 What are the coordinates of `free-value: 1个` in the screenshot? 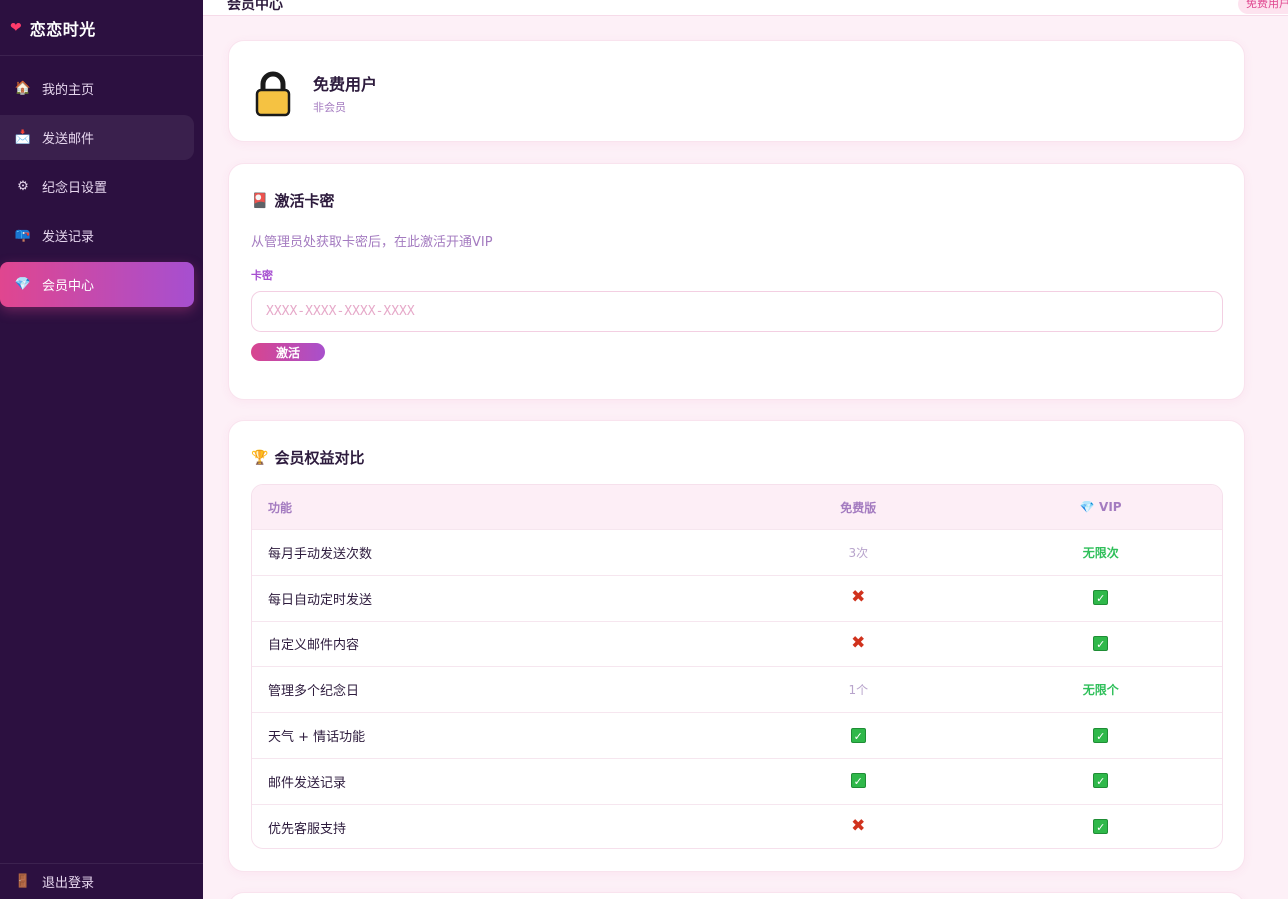 It's located at (858, 690).